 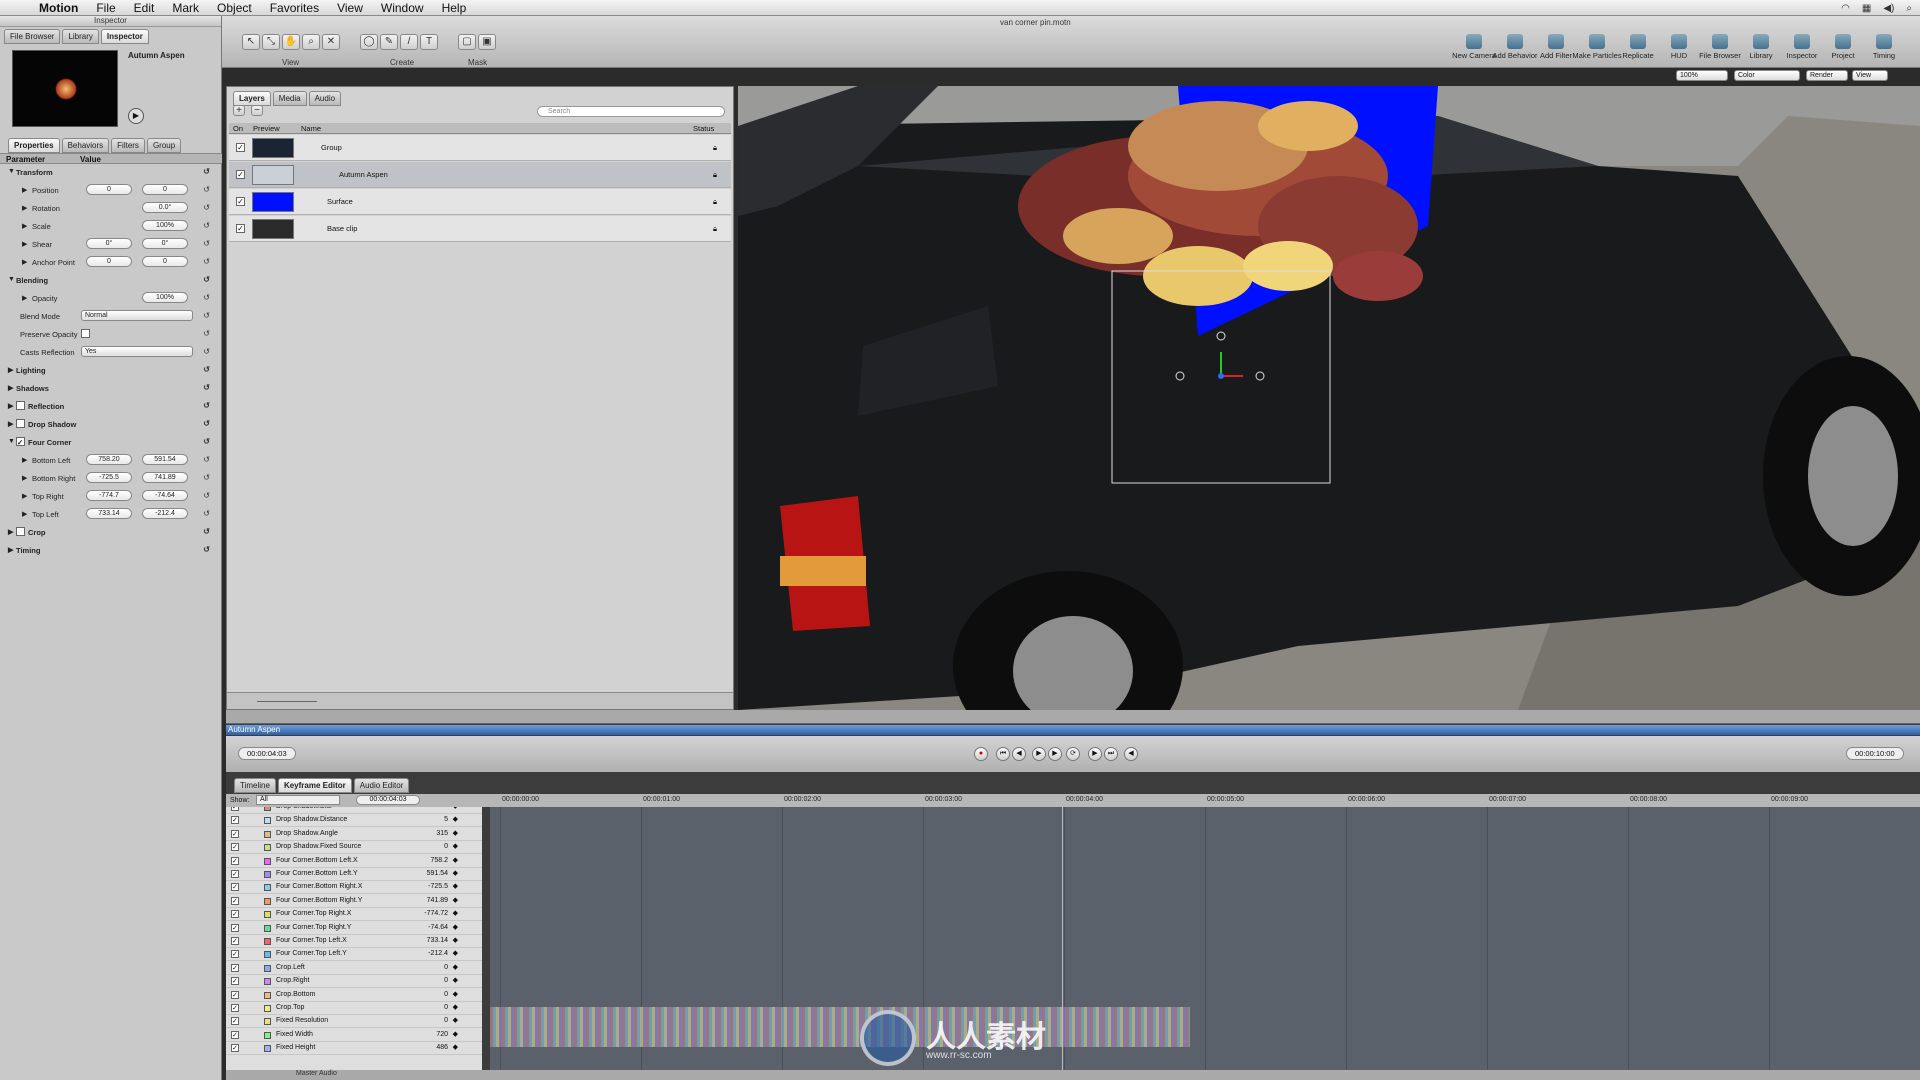 What do you see at coordinates (128, 145) in the screenshot?
I see `tab-filters: Filters` at bounding box center [128, 145].